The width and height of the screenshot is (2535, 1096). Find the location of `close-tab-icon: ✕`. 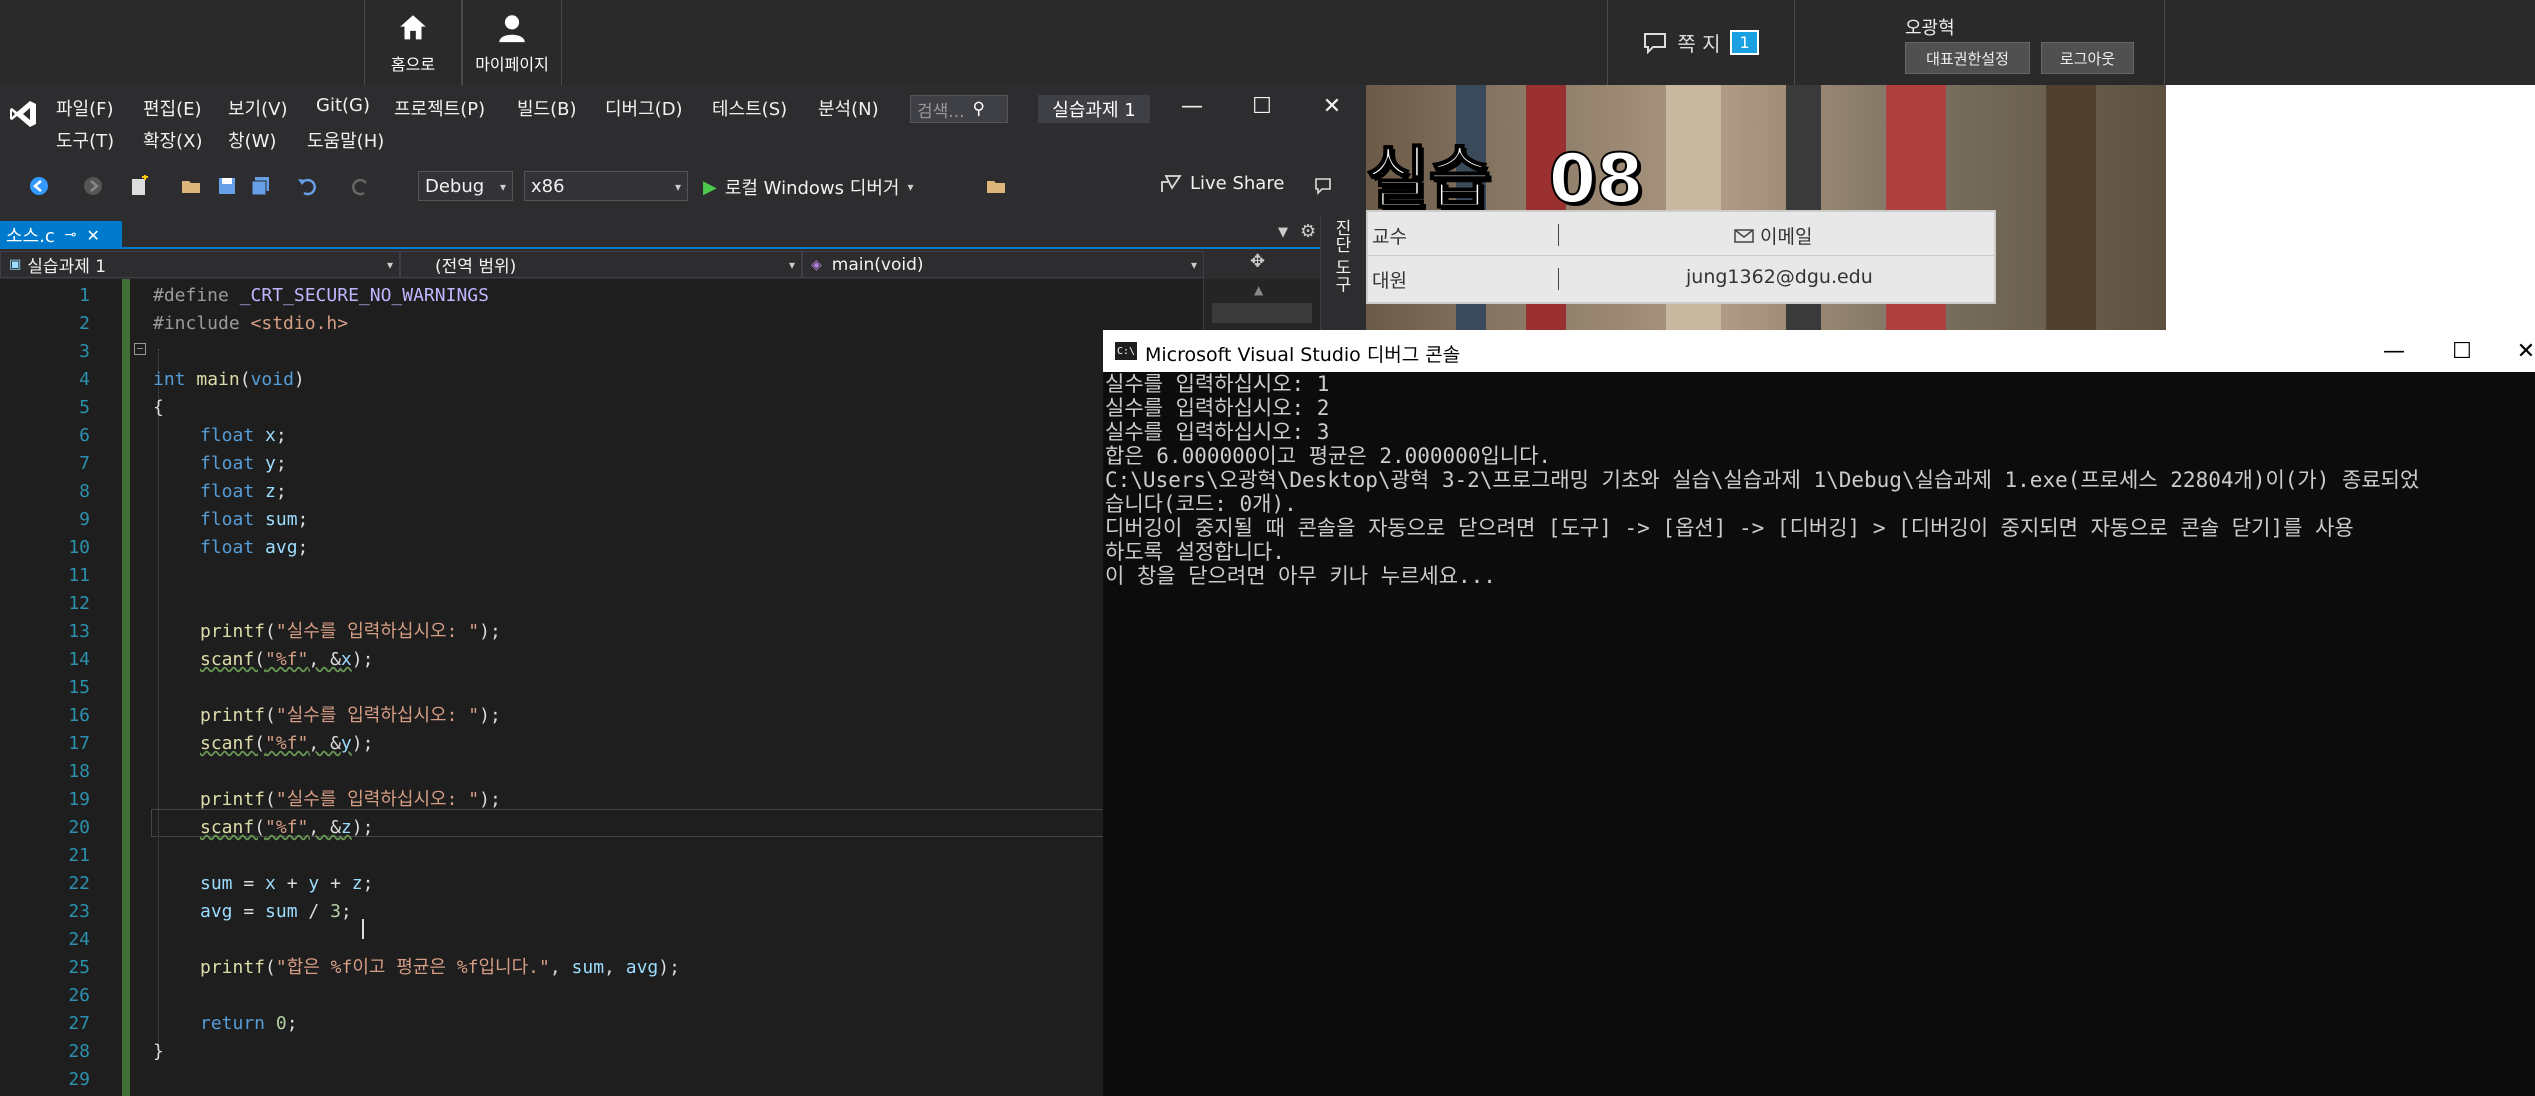

close-tab-icon: ✕ is located at coordinates (92, 235).